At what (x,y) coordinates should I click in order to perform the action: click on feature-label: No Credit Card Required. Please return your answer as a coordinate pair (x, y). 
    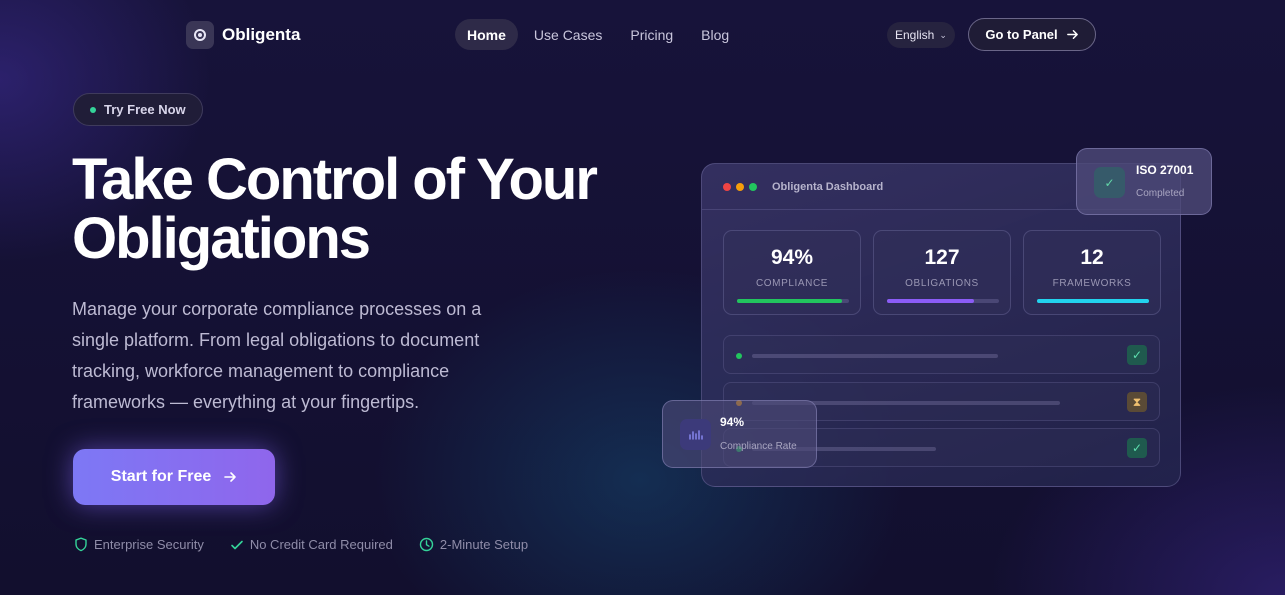
    Looking at the image, I should click on (321, 544).